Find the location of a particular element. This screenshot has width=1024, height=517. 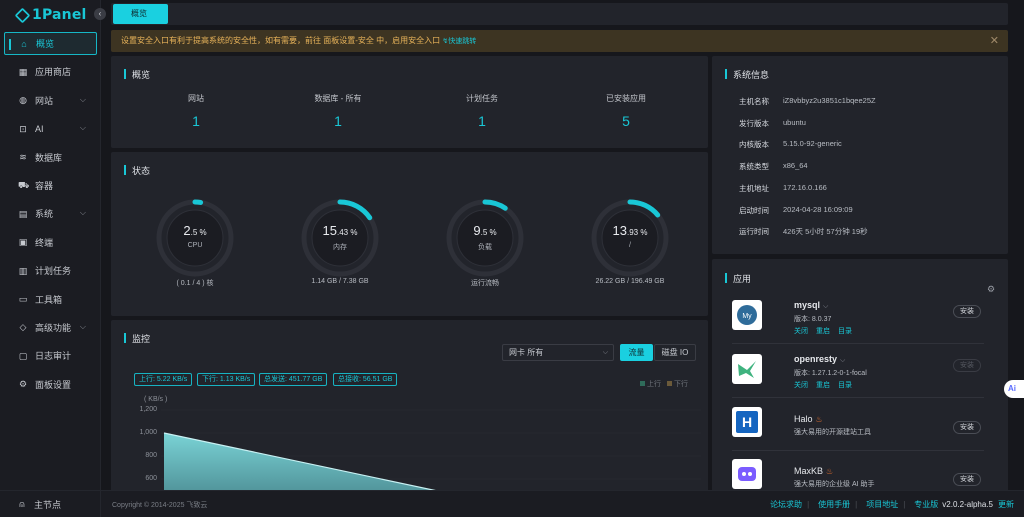

overview-title: 概览 is located at coordinates (137, 74).